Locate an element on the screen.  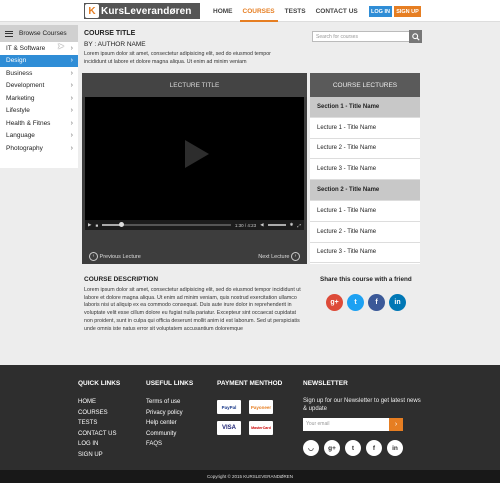
browse-courses-header: Browse Courses is located at coordinates (39, 33).